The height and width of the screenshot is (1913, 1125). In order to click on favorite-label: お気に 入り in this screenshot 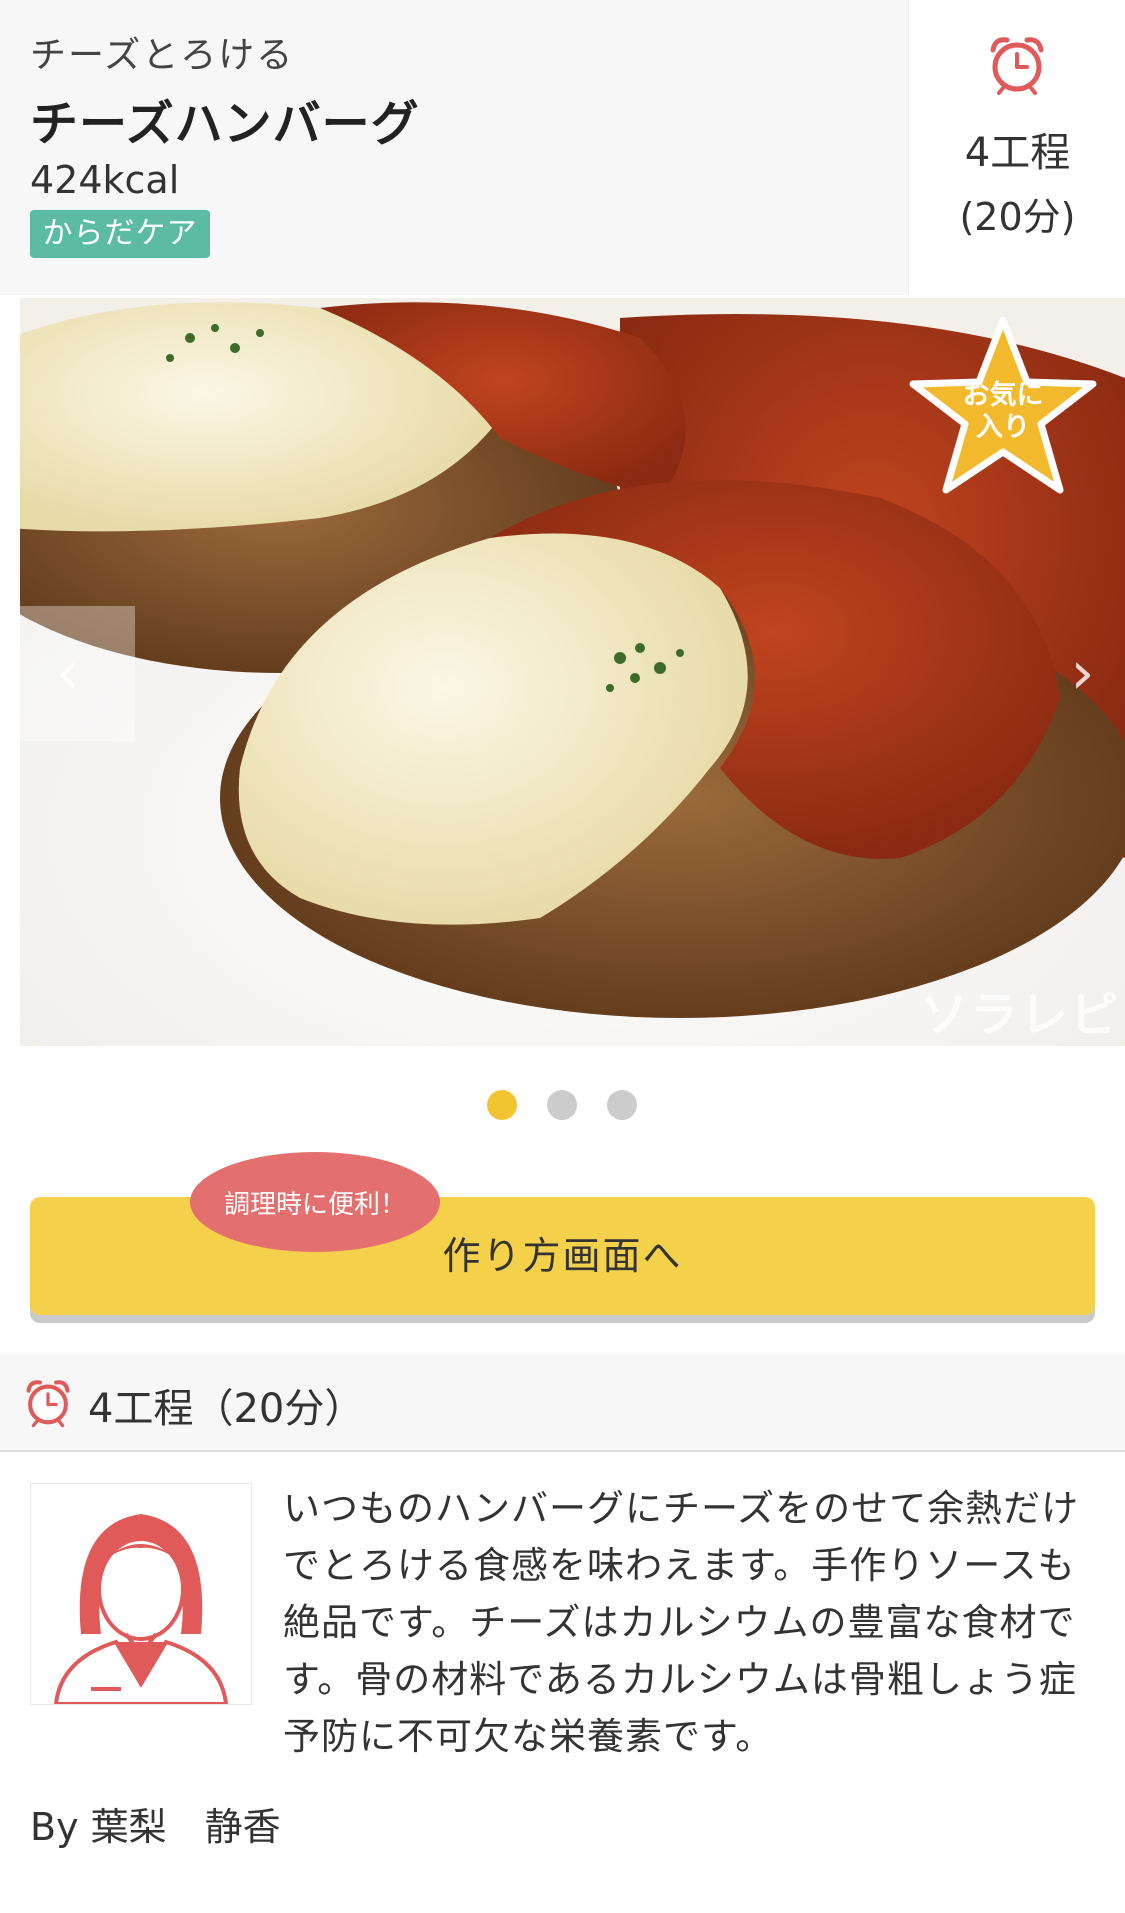, I will do `click(1003, 412)`.